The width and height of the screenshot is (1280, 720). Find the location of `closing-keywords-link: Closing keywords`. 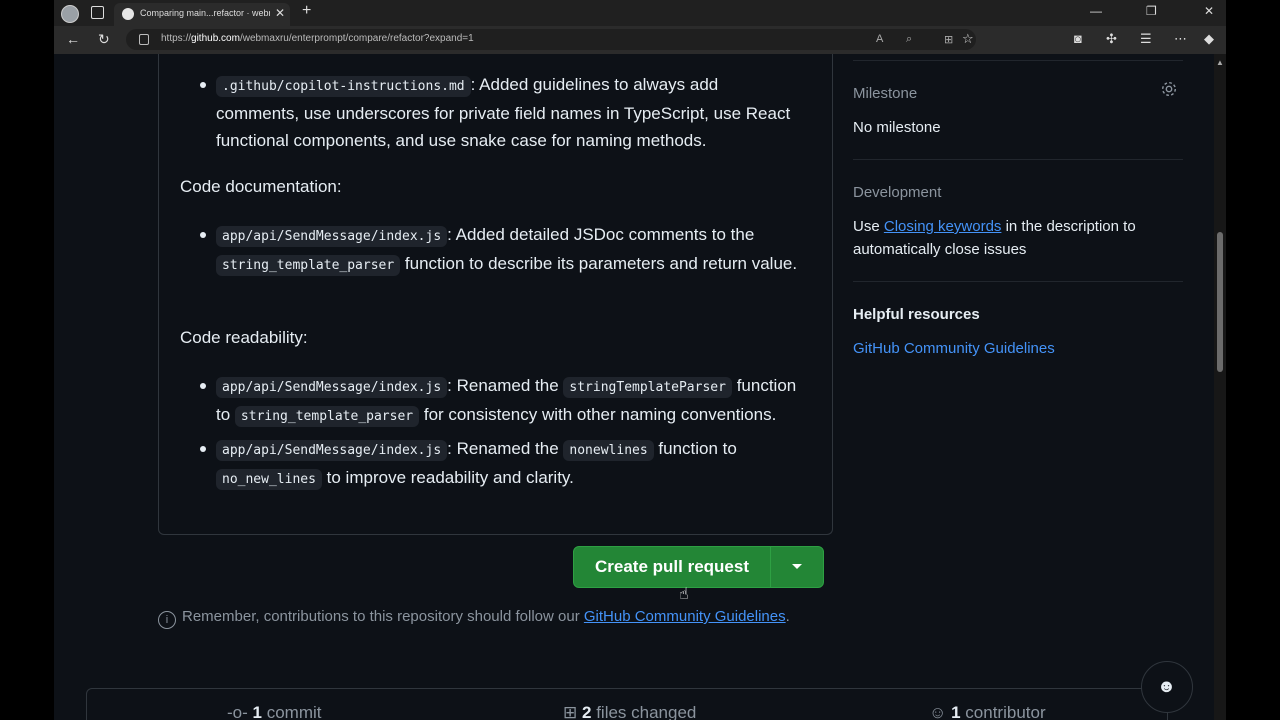

closing-keywords-link: Closing keywords is located at coordinates (943, 226).